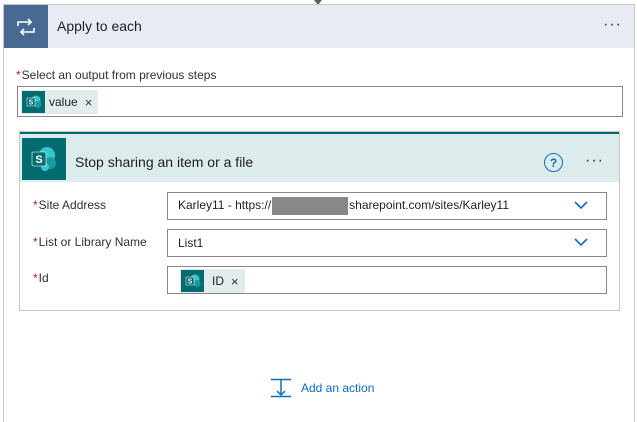  Describe the element at coordinates (338, 388) in the screenshot. I see `add-action-label: Add an action` at that location.